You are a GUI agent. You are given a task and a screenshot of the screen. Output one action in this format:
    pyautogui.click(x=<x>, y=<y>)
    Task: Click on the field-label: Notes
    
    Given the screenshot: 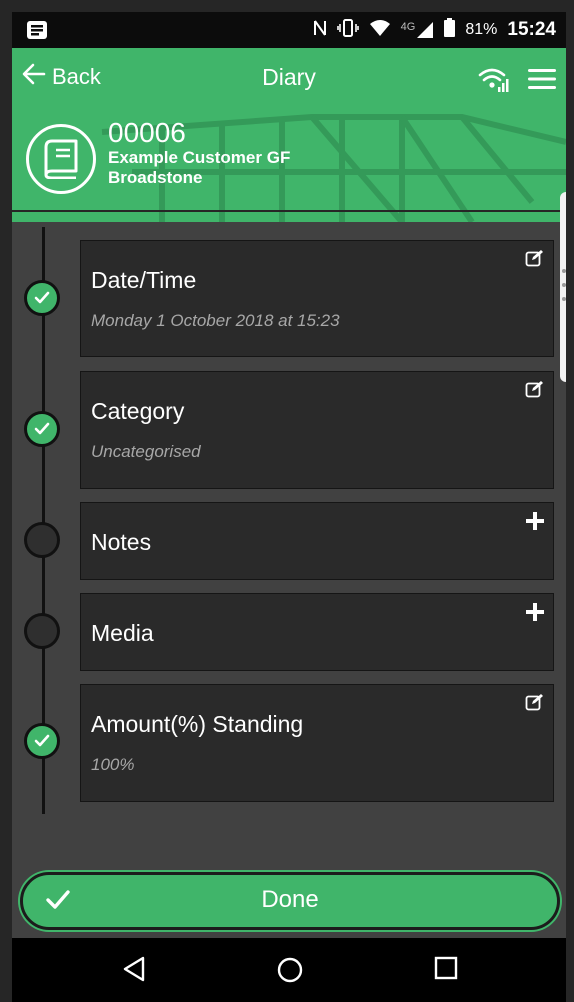 What is the action you would take?
    pyautogui.click(x=121, y=542)
    